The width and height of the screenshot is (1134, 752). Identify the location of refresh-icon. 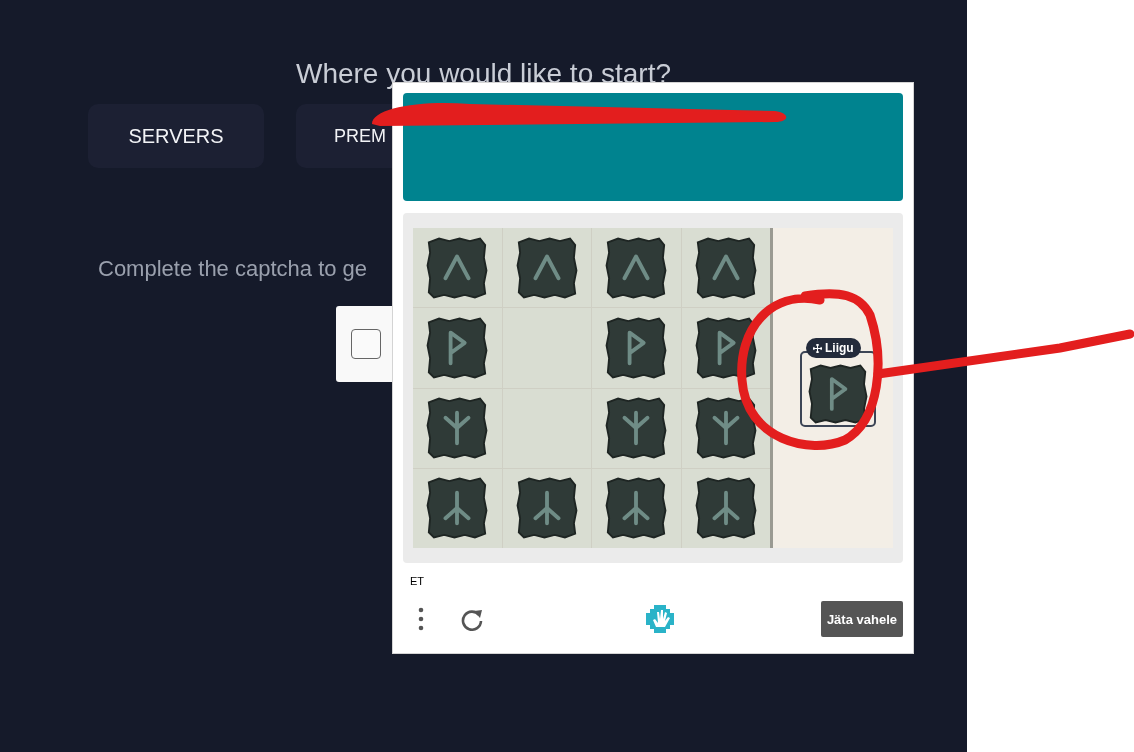
(472, 619).